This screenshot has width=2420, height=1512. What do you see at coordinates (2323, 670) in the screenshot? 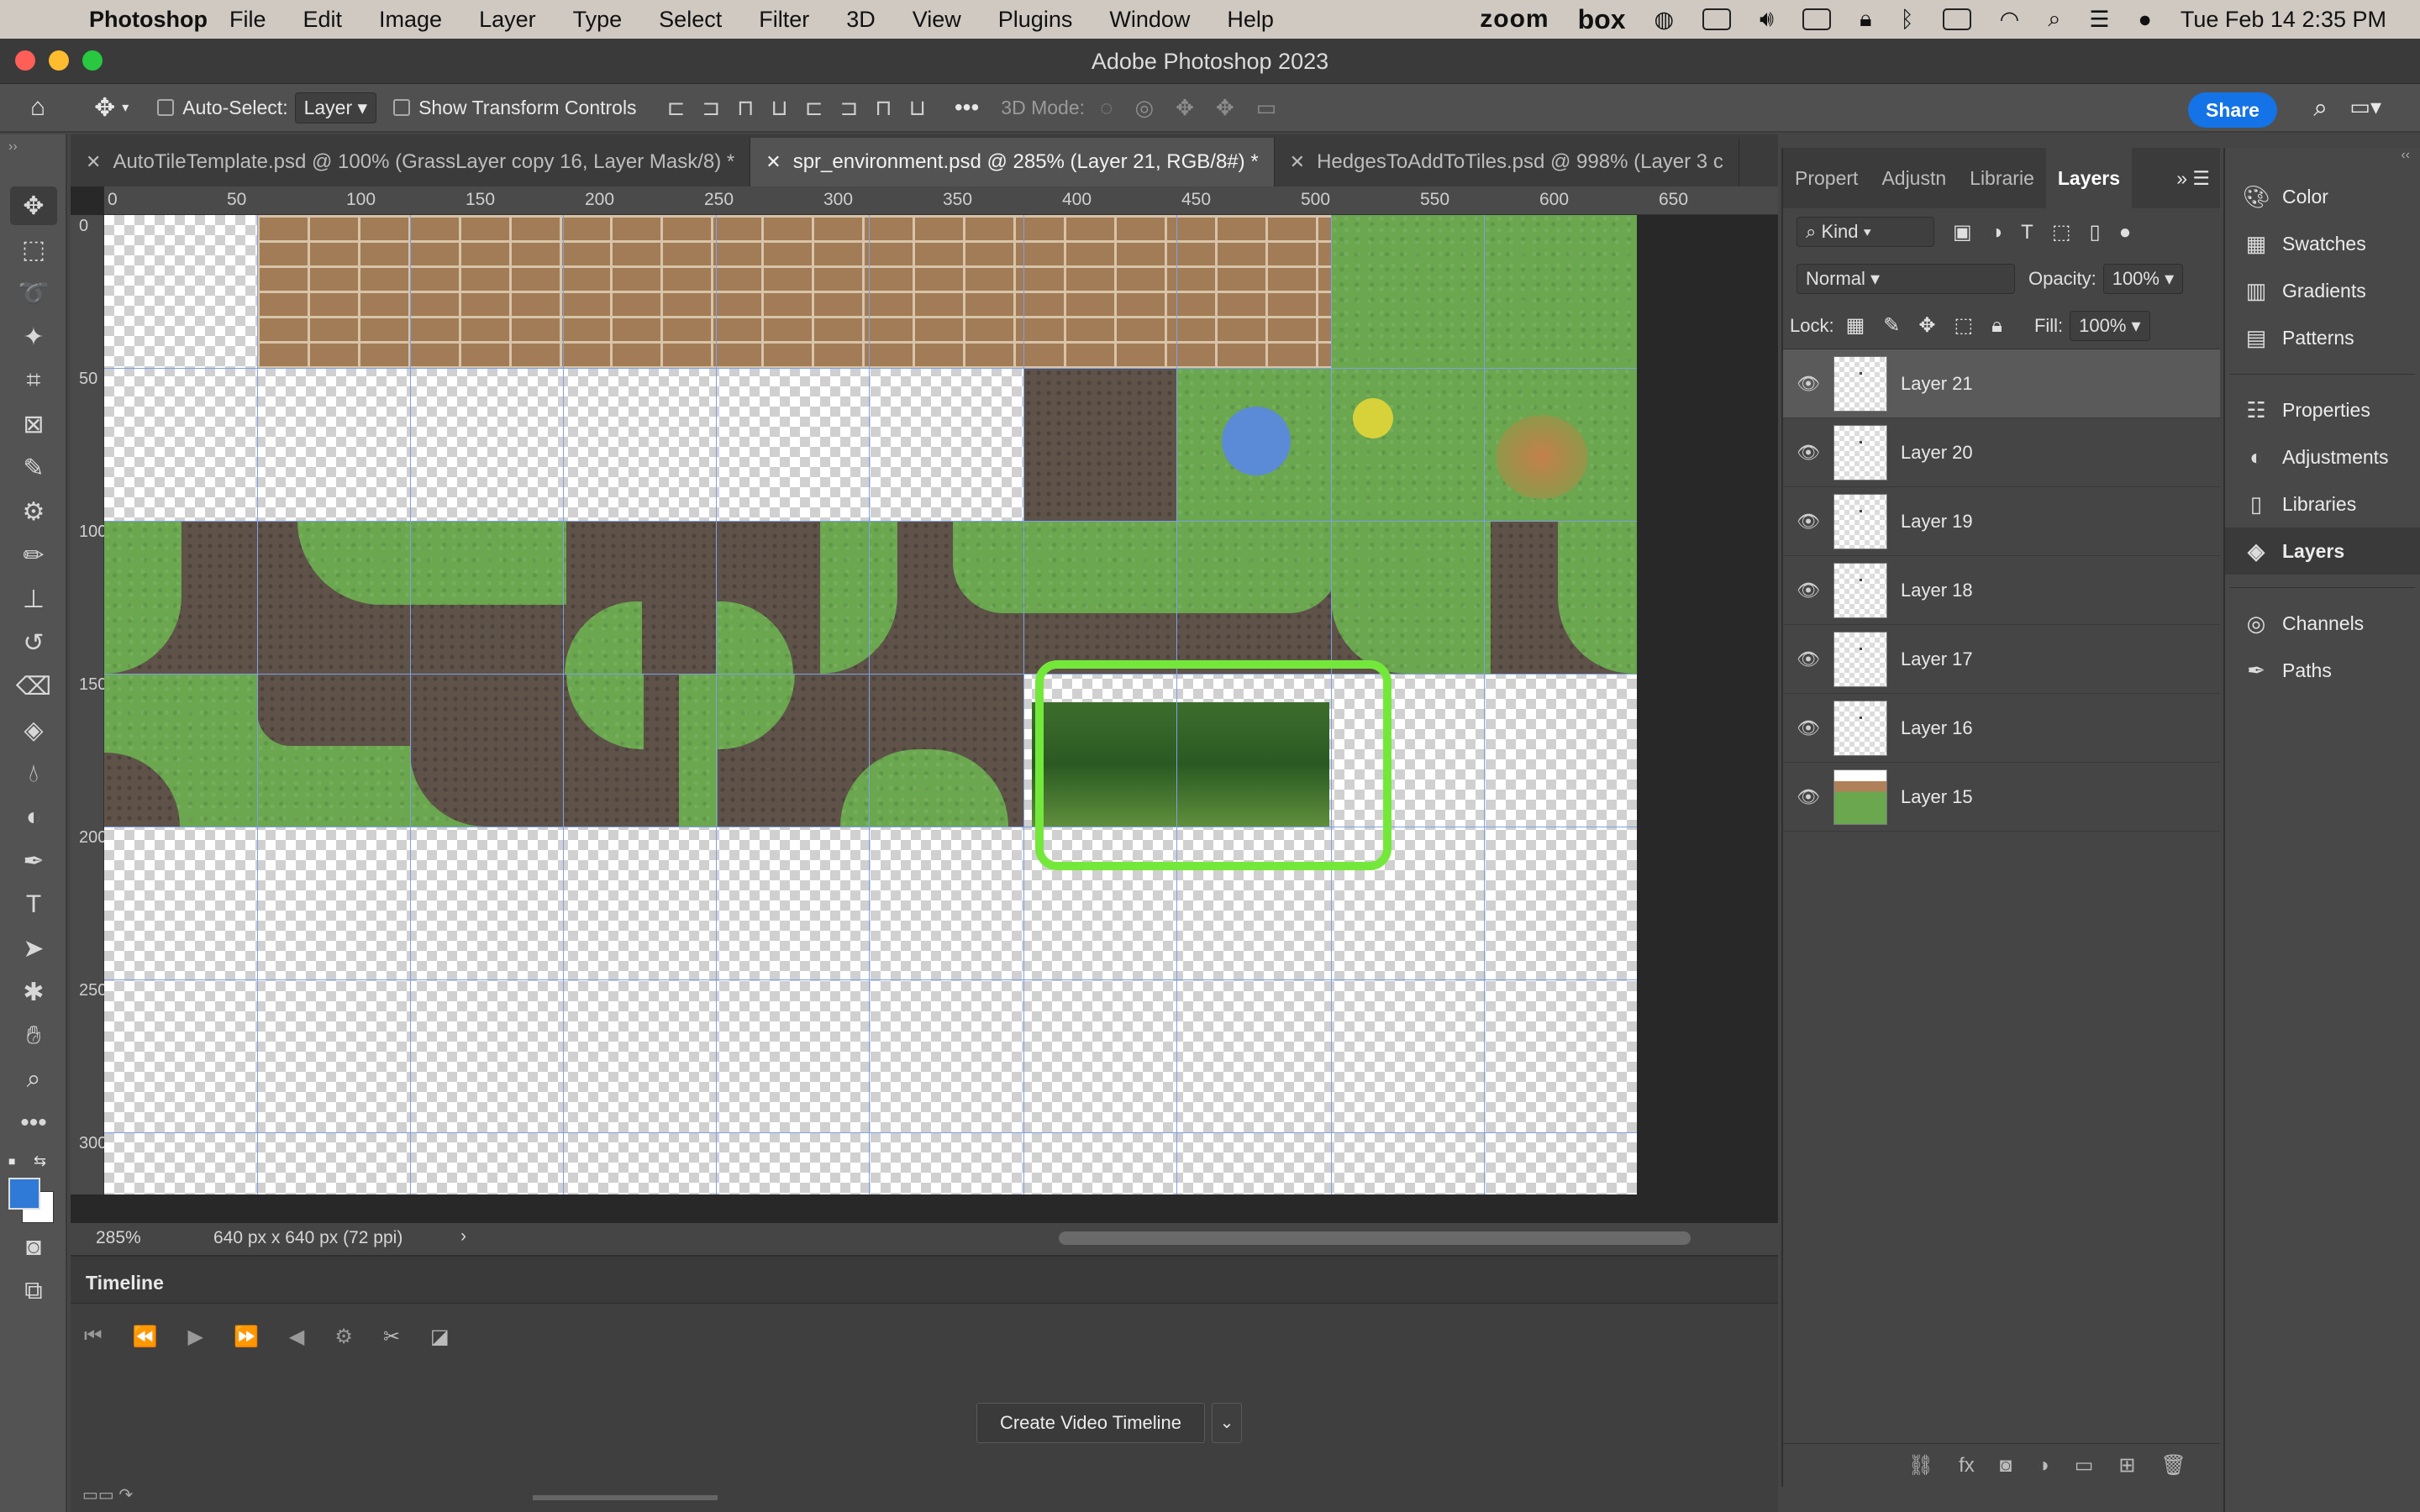
I see `dock-paths: ✒ Paths` at bounding box center [2323, 670].